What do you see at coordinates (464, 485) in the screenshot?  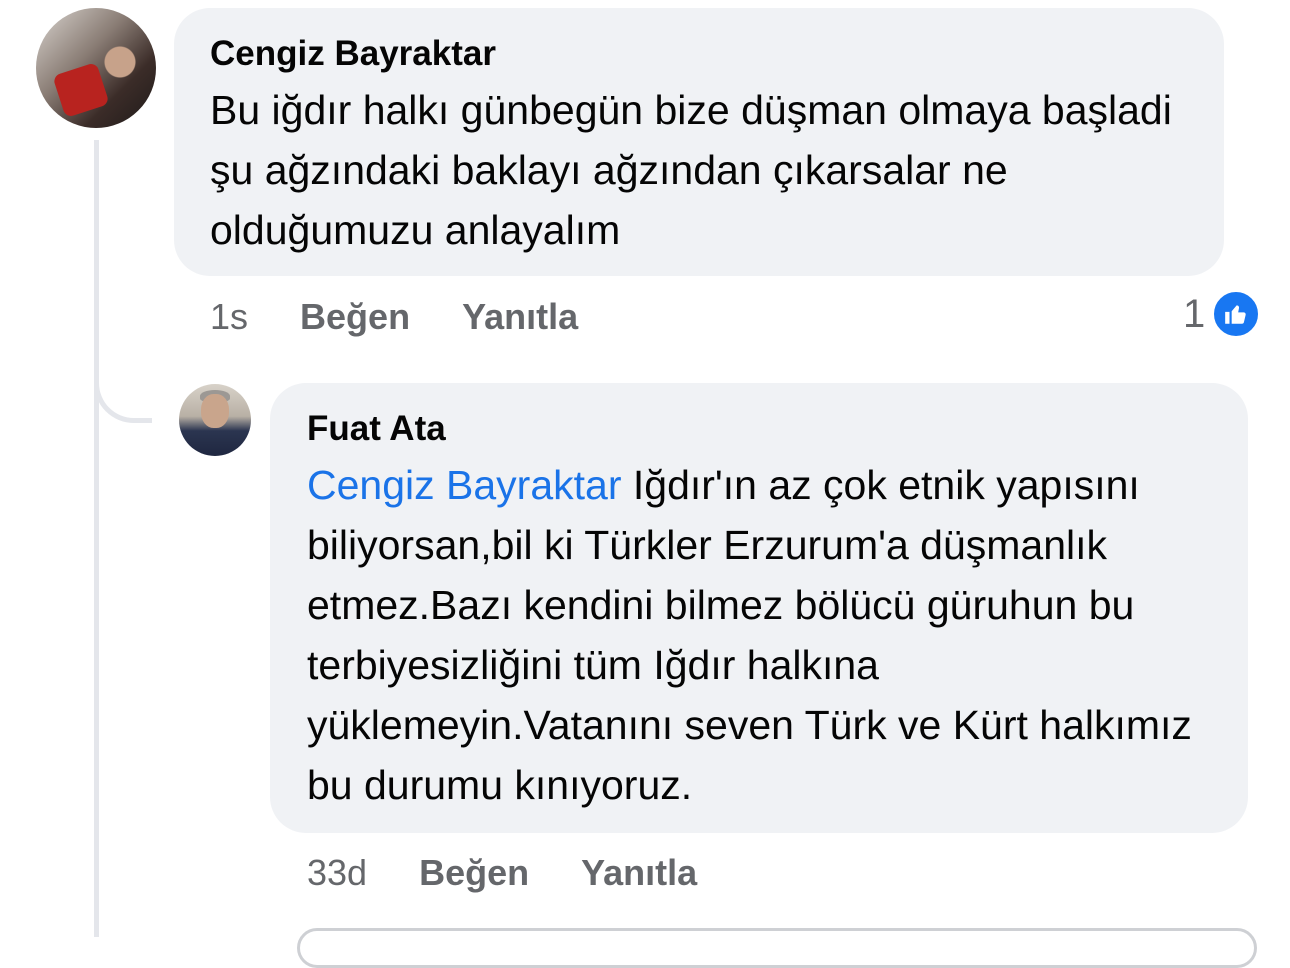 I see `mention-link: Cengiz Bayraktar` at bounding box center [464, 485].